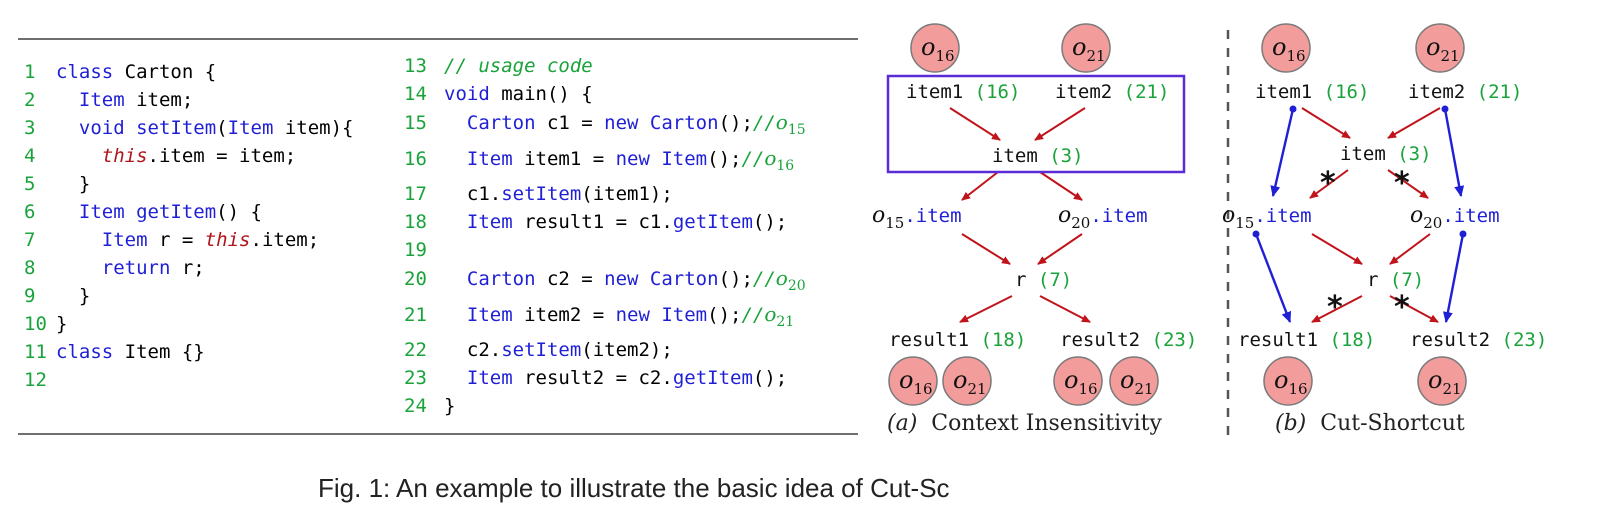  What do you see at coordinates (1465, 92) in the screenshot?
I see `node-item2-b: item2 (21)` at bounding box center [1465, 92].